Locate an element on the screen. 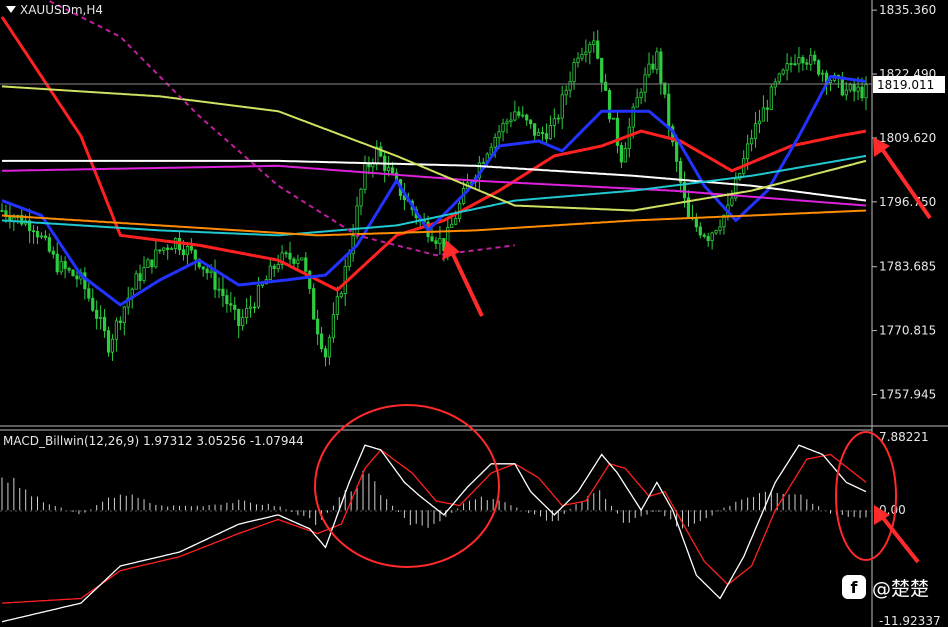  price-tick-label: 1770.815 is located at coordinates (907, 331).